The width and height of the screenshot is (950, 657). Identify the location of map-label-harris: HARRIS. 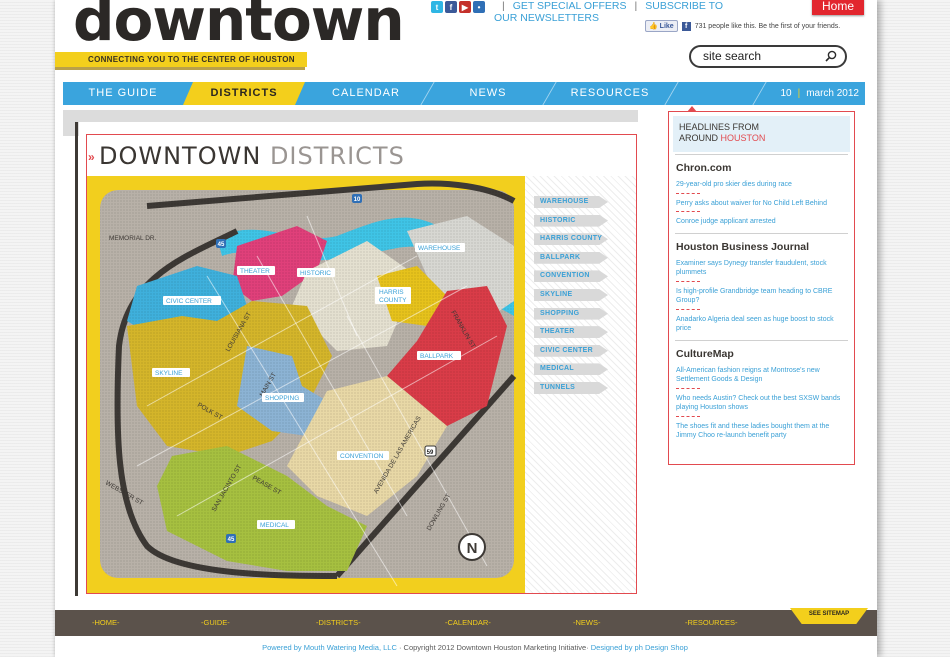
(391, 292).